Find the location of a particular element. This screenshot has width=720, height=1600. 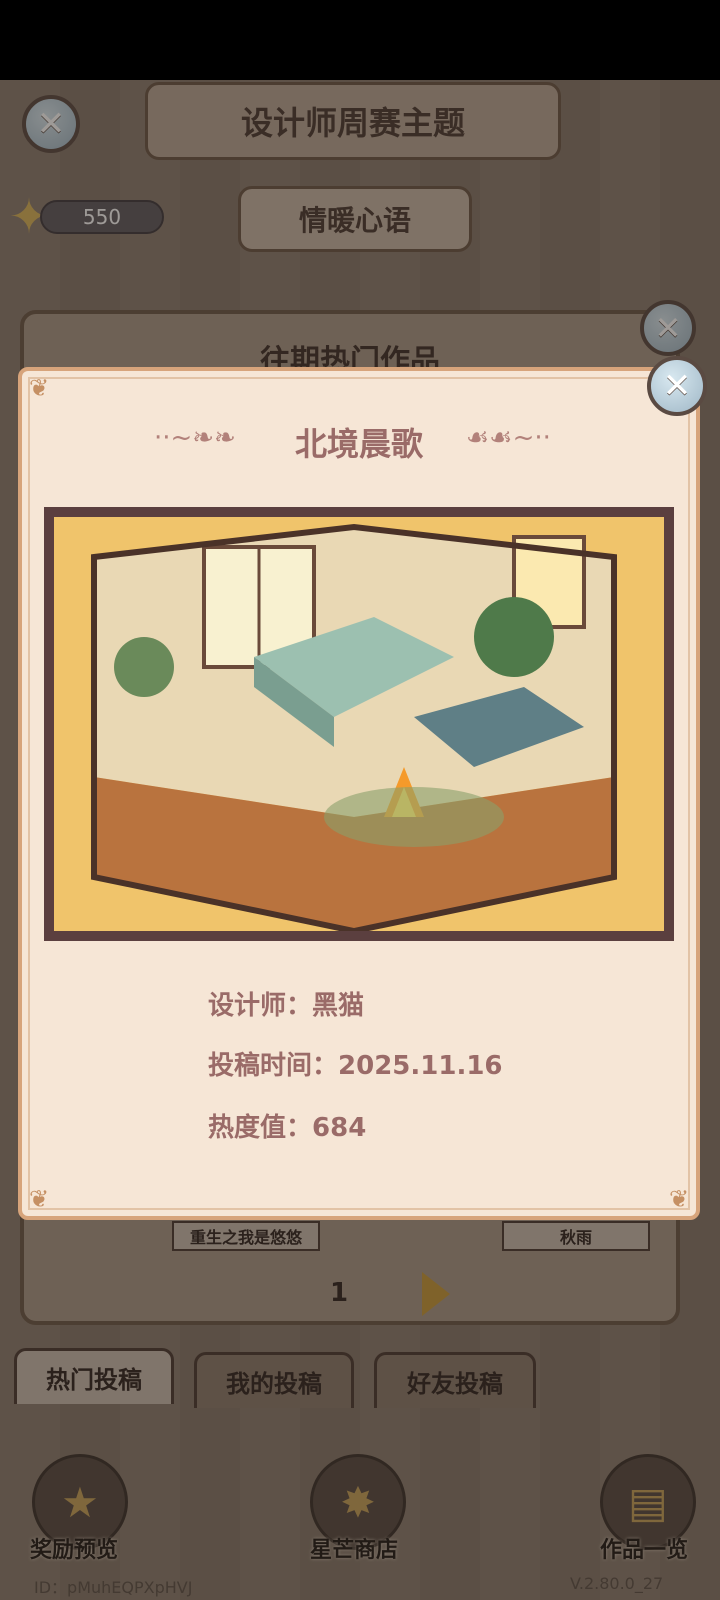

status-bar is located at coordinates (360, 40).